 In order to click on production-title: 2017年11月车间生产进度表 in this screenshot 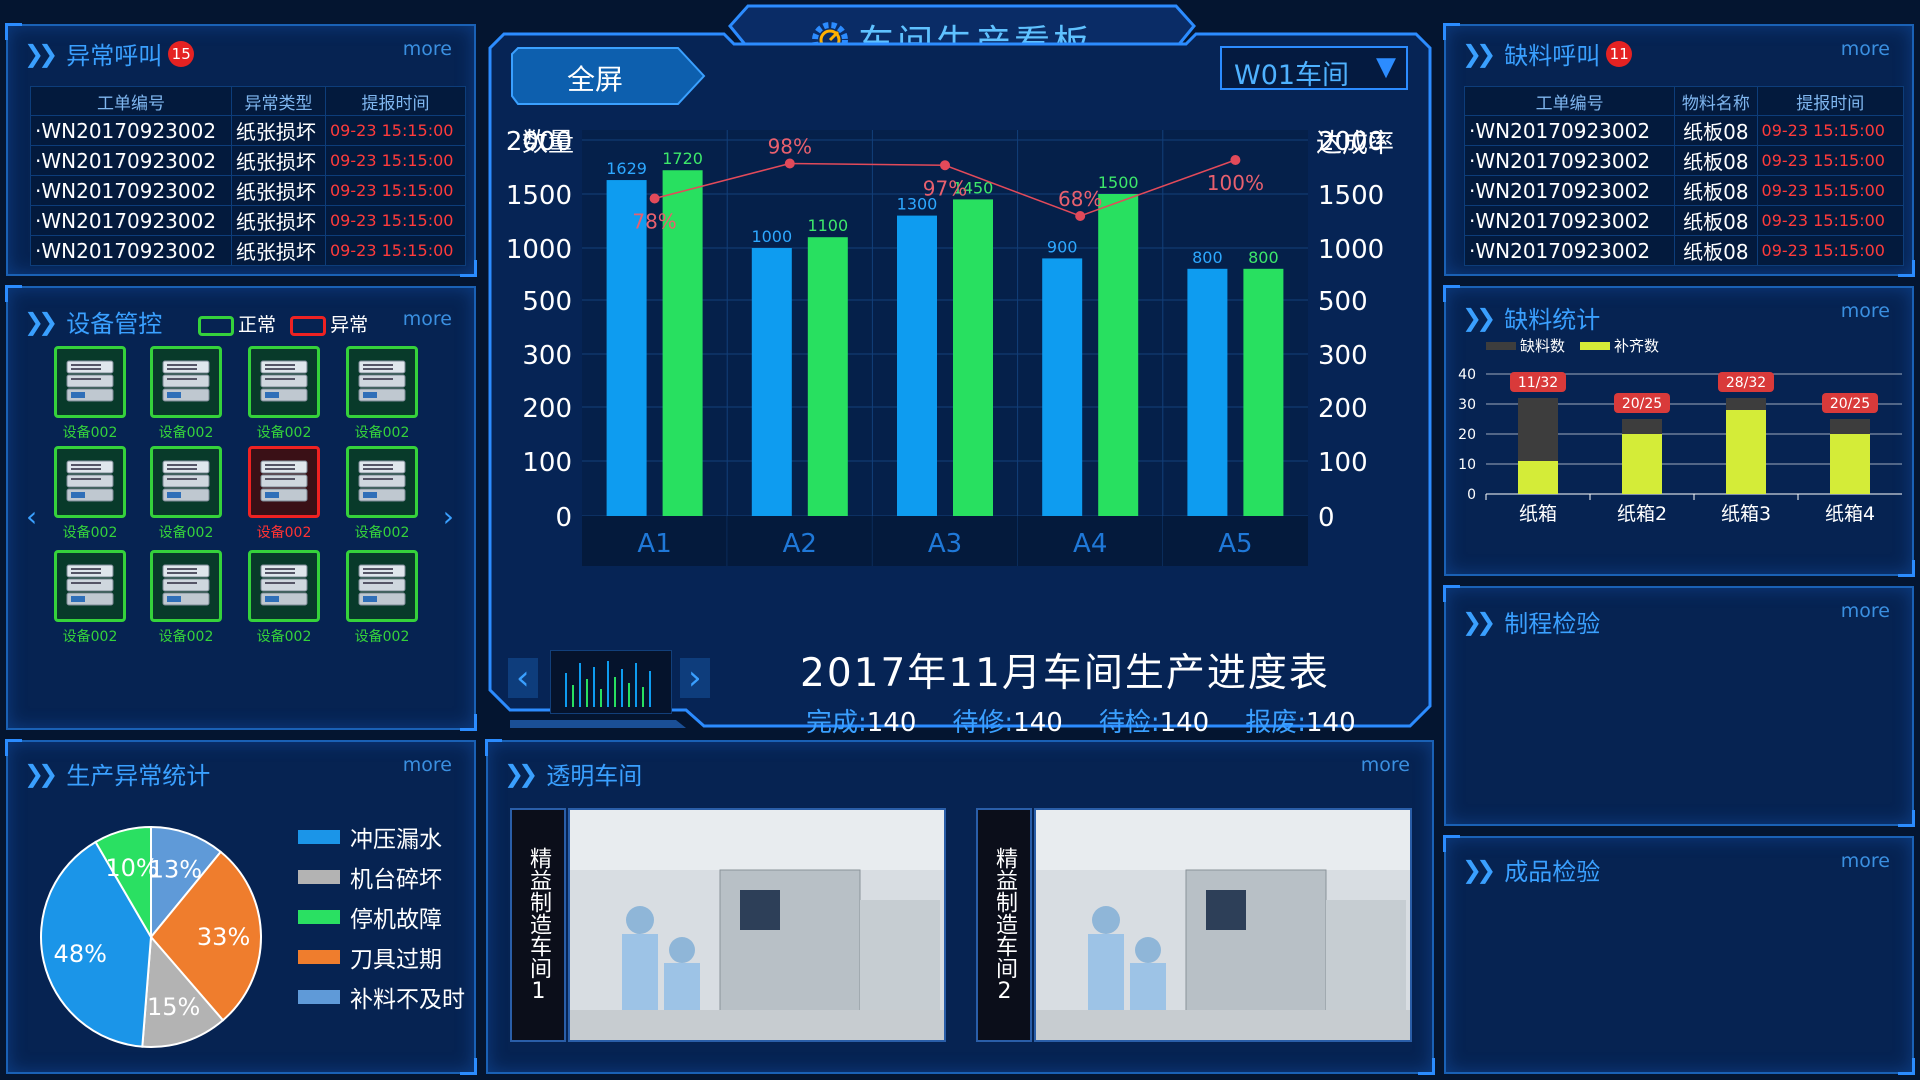, I will do `click(1065, 673)`.